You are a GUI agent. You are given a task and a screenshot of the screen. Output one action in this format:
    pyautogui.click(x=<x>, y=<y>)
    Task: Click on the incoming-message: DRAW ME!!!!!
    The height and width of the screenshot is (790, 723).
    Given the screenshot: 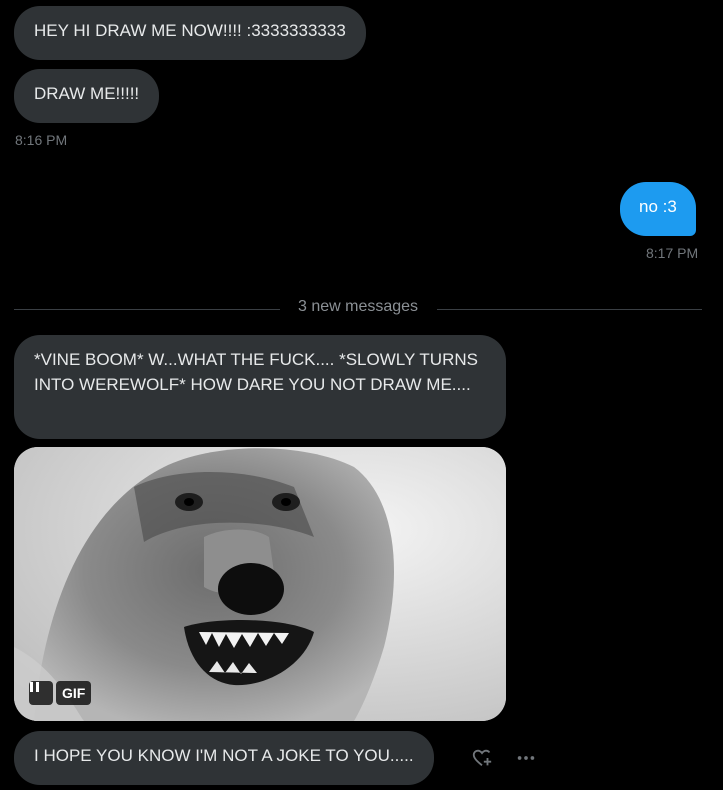 What is the action you would take?
    pyautogui.click(x=87, y=96)
    